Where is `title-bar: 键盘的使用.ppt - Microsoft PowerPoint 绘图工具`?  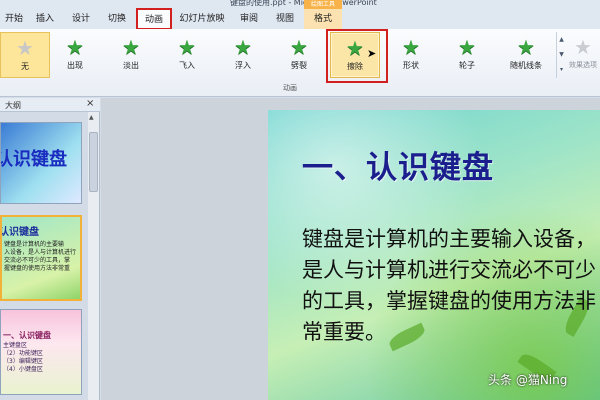 title-bar: 键盘的使用.ppt - Microsoft PowerPoint 绘图工具 is located at coordinates (300, 4).